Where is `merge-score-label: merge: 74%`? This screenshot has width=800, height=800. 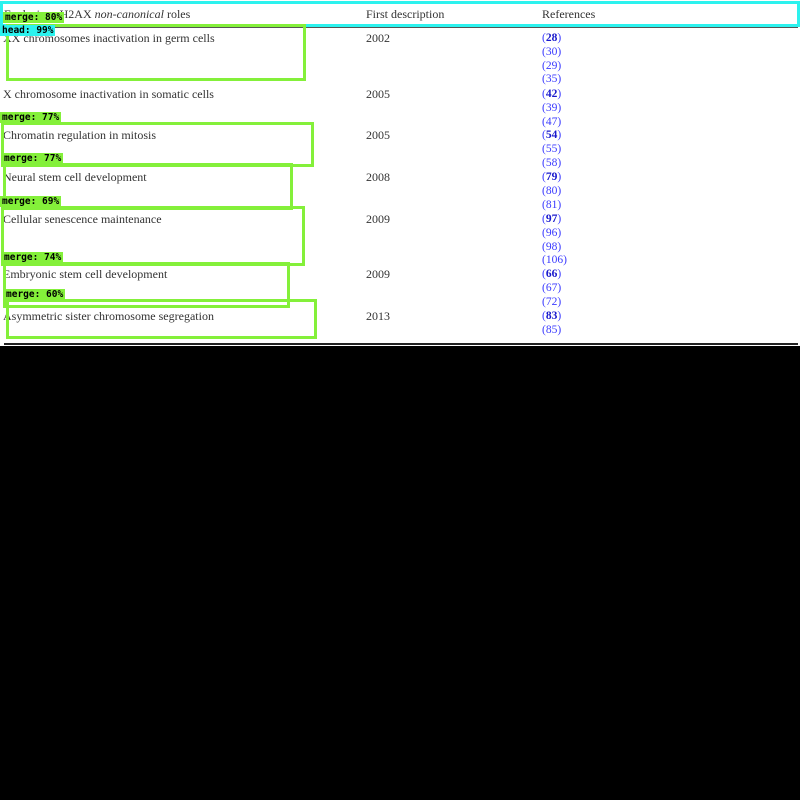
merge-score-label: merge: 74% is located at coordinates (33, 257).